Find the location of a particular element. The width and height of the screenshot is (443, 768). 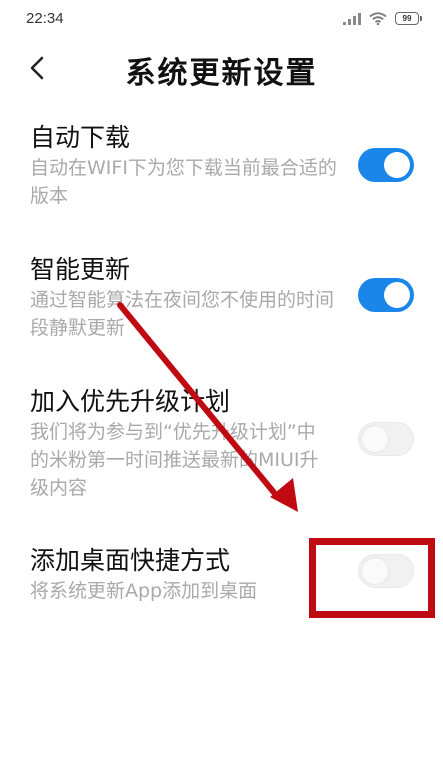

header: 系统更新设置 is located at coordinates (221, 70).